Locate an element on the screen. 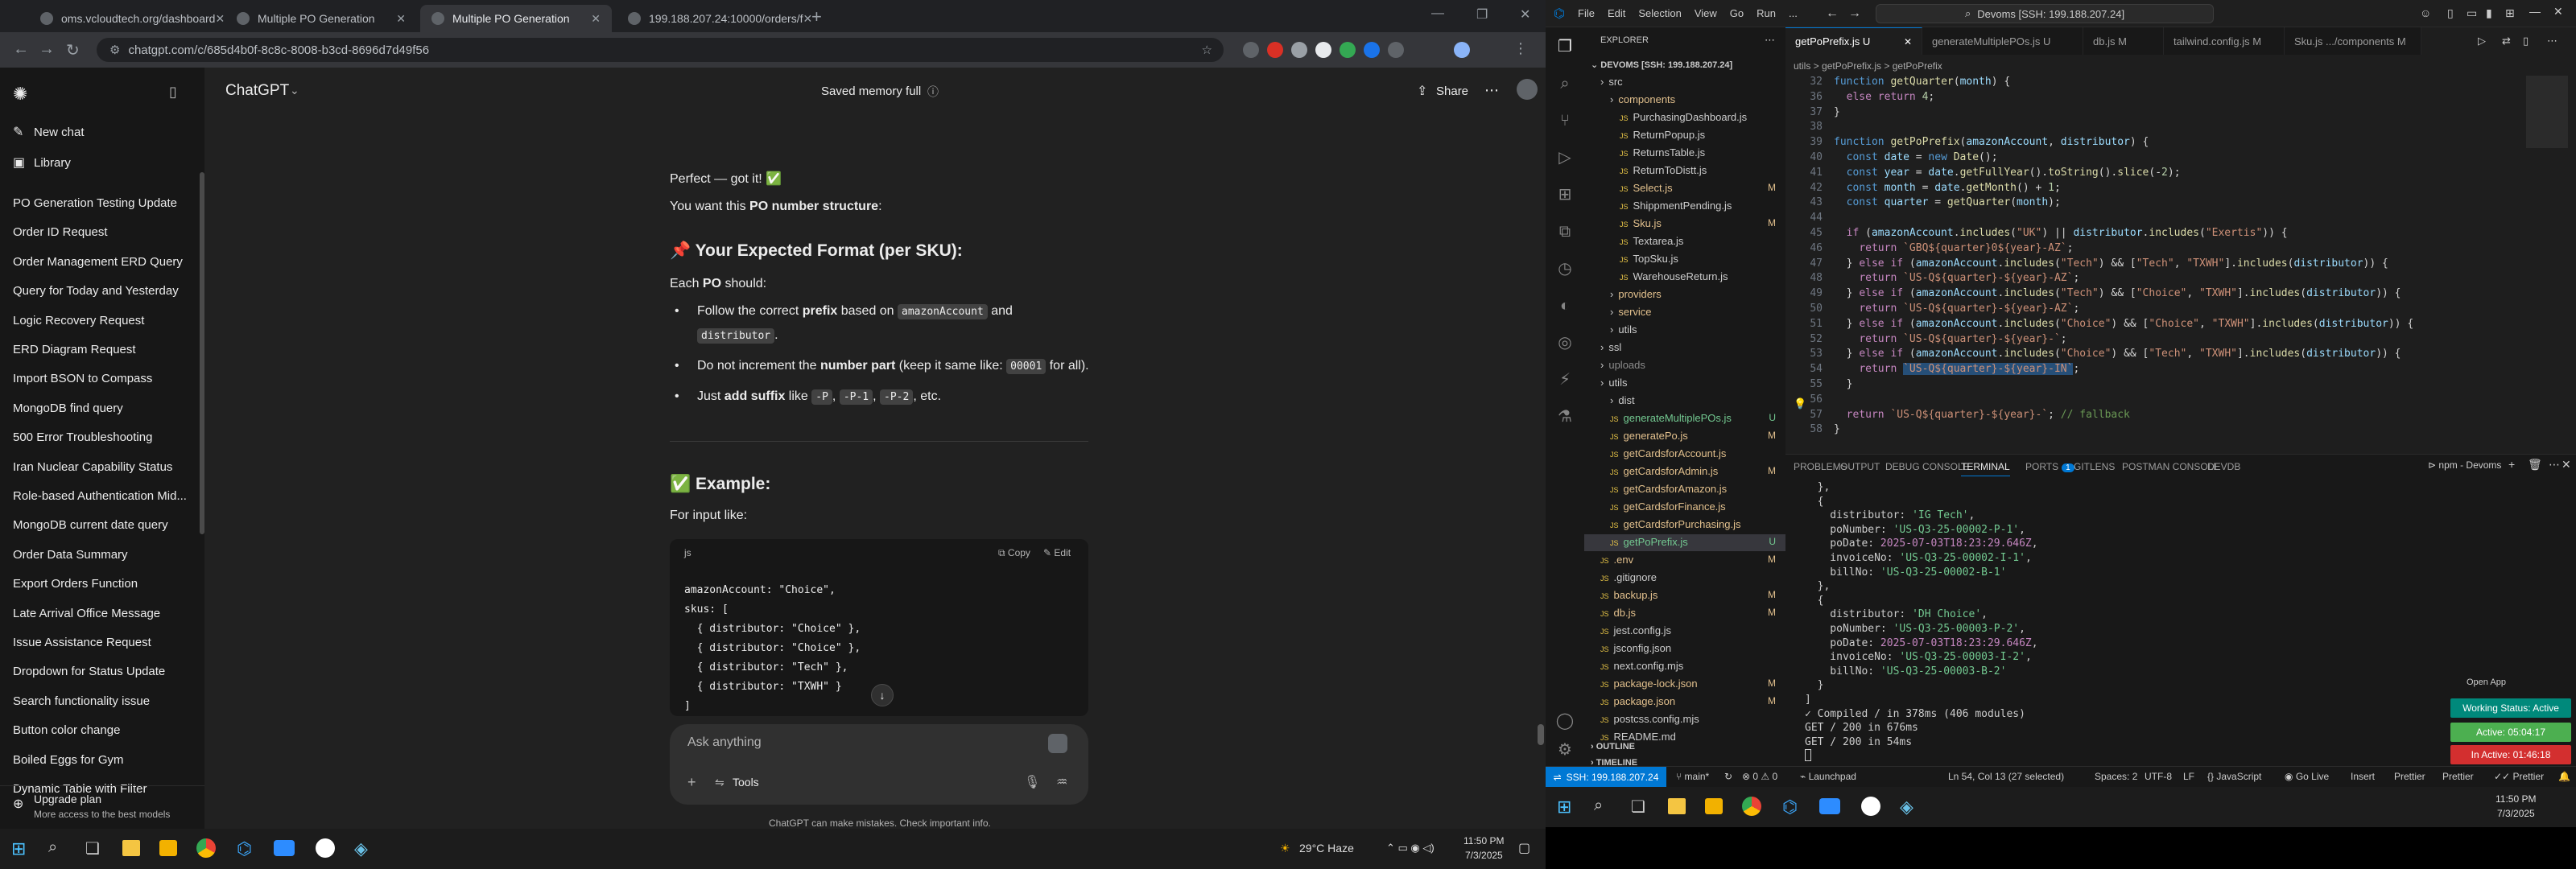 Image resolution: width=2576 pixels, height=869 pixels. file-item: JS getCardsforAmazon.js is located at coordinates (1668, 489).